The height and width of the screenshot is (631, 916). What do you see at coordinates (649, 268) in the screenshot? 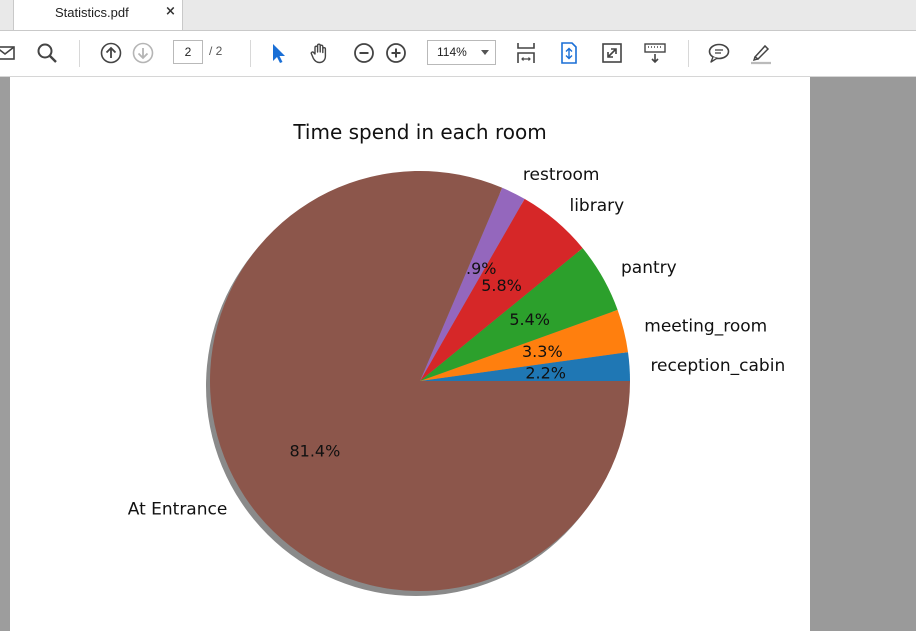
I see `slice-category-label: pantry` at bounding box center [649, 268].